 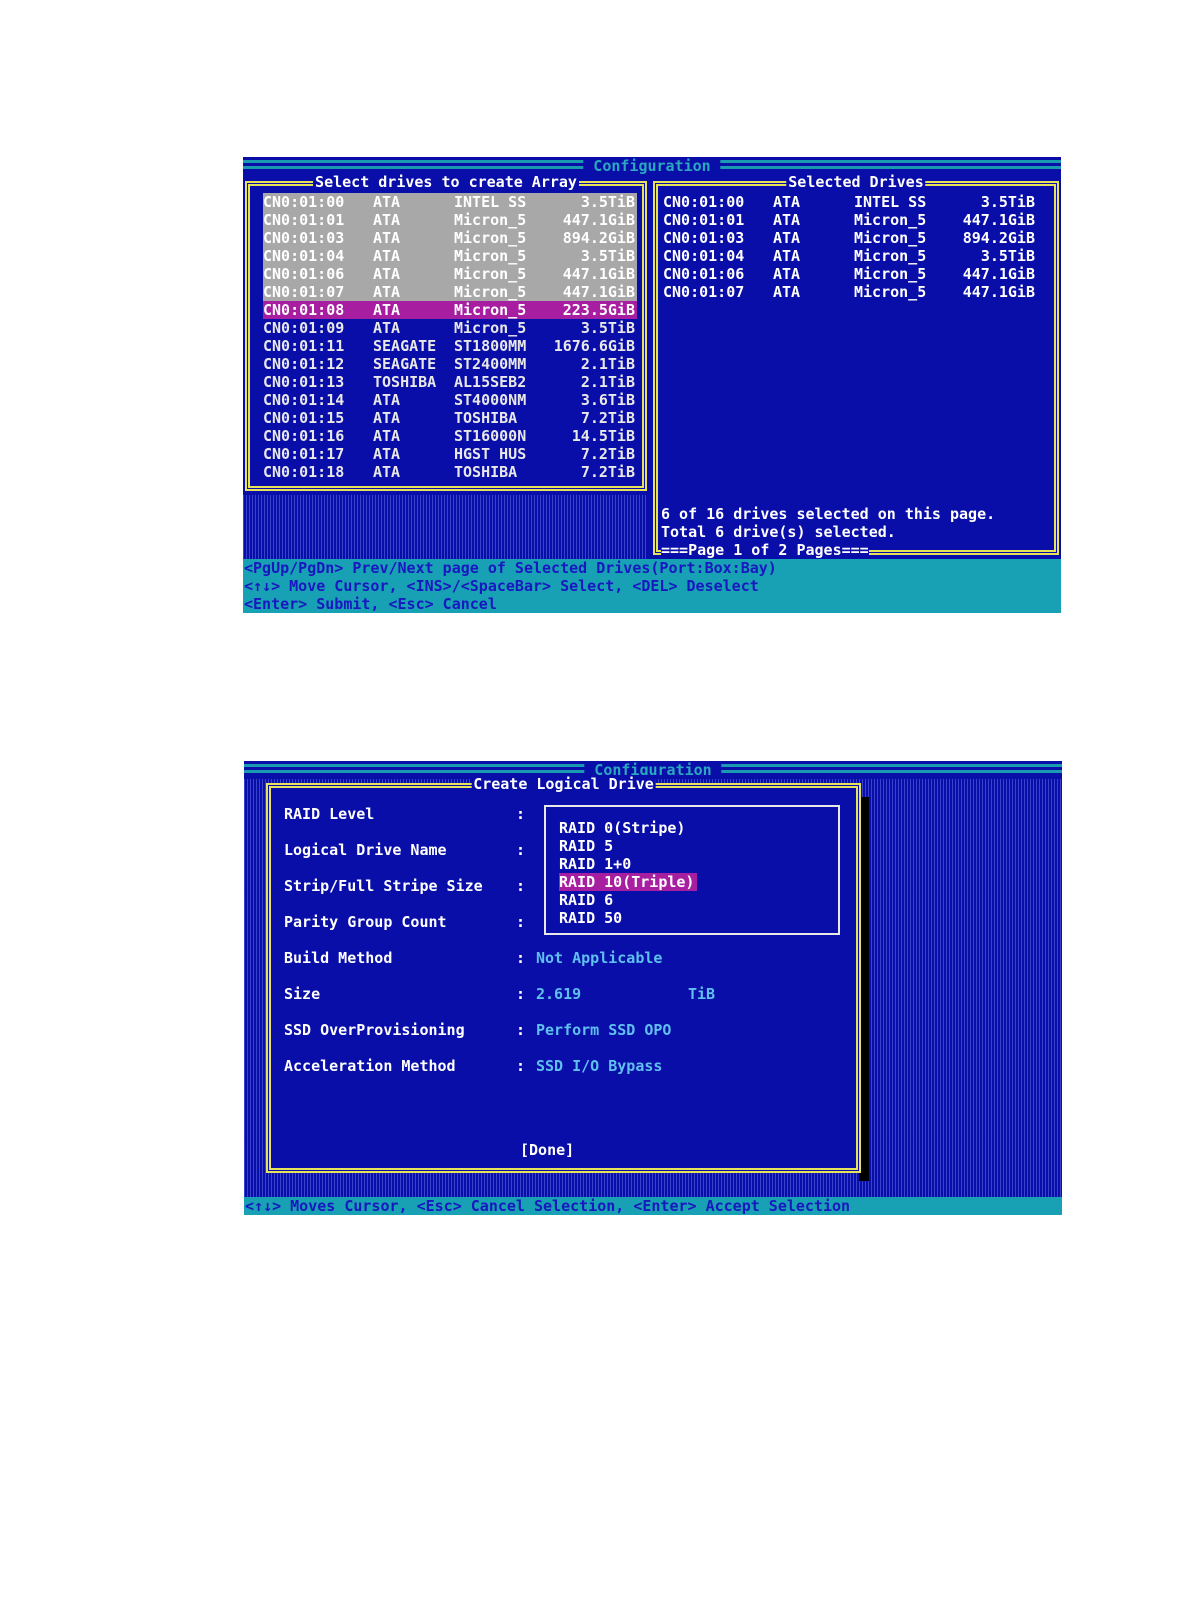 What do you see at coordinates (405, 364) in the screenshot?
I see `drive-vendor: SEAGATE` at bounding box center [405, 364].